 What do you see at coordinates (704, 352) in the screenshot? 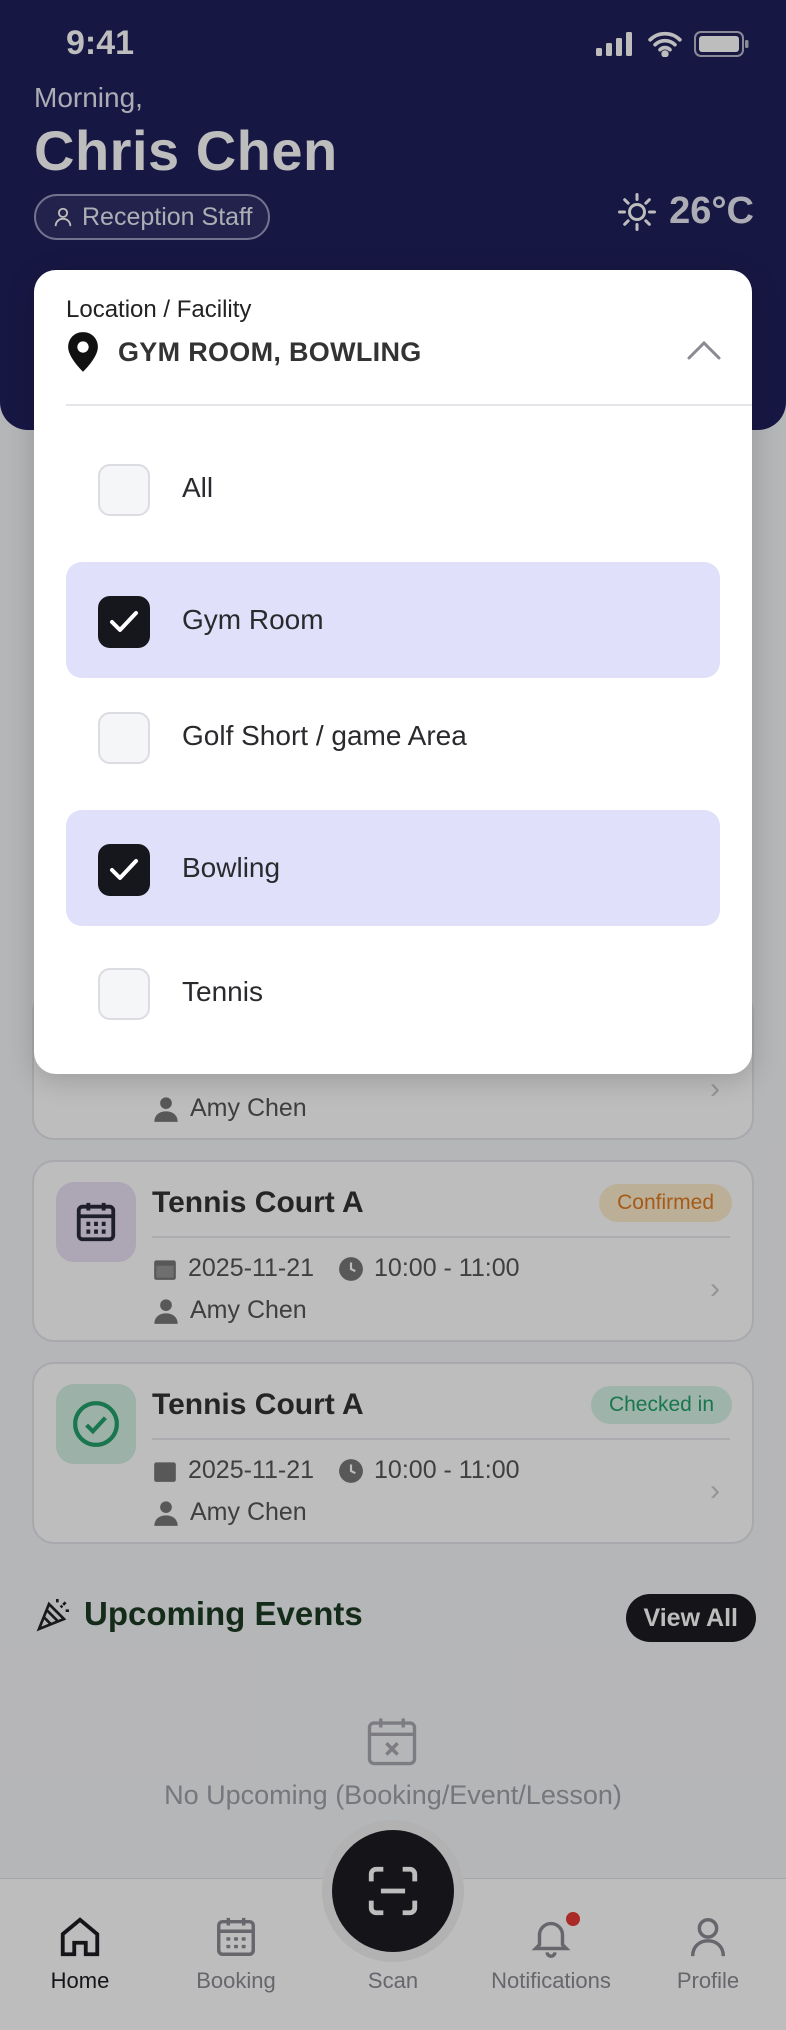
I see `chevron-up-icon` at bounding box center [704, 352].